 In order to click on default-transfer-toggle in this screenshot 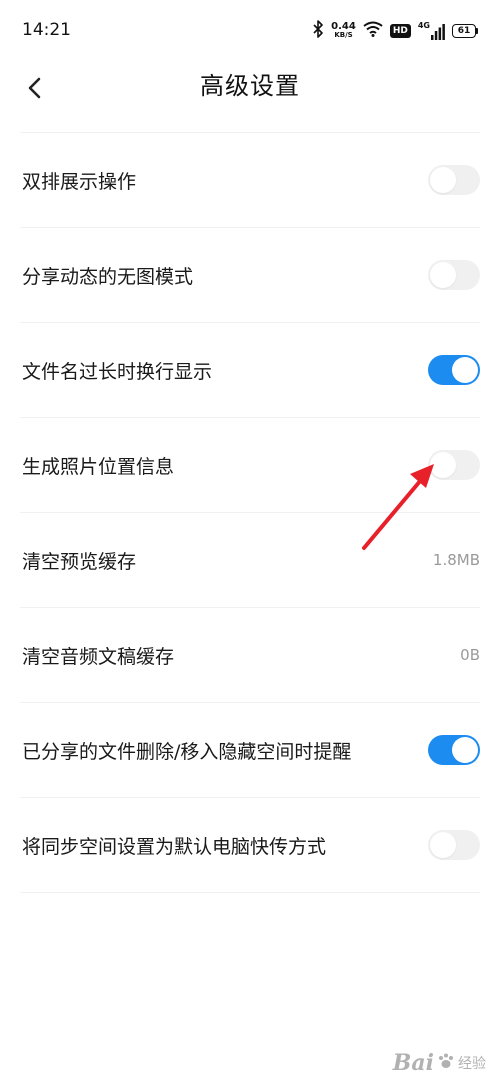, I will do `click(454, 845)`.